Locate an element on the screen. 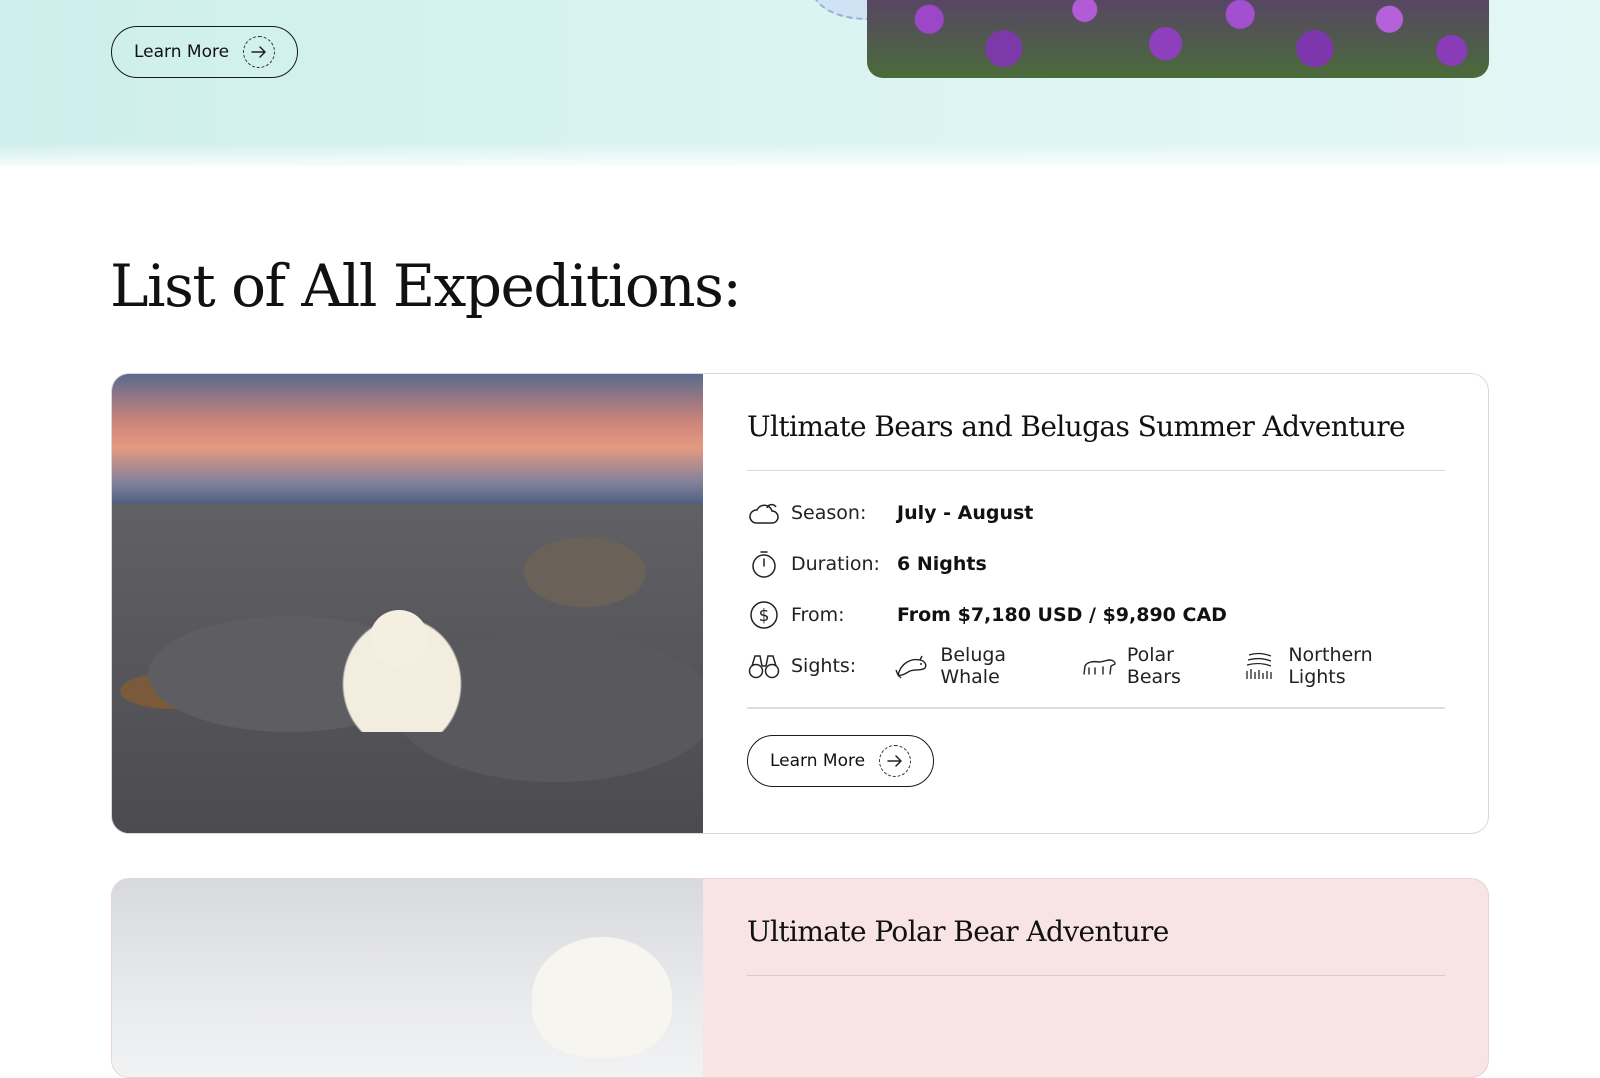 This screenshot has height=1078, width=1600. sight-polar-bears: Polar Bears is located at coordinates (1156, 666).